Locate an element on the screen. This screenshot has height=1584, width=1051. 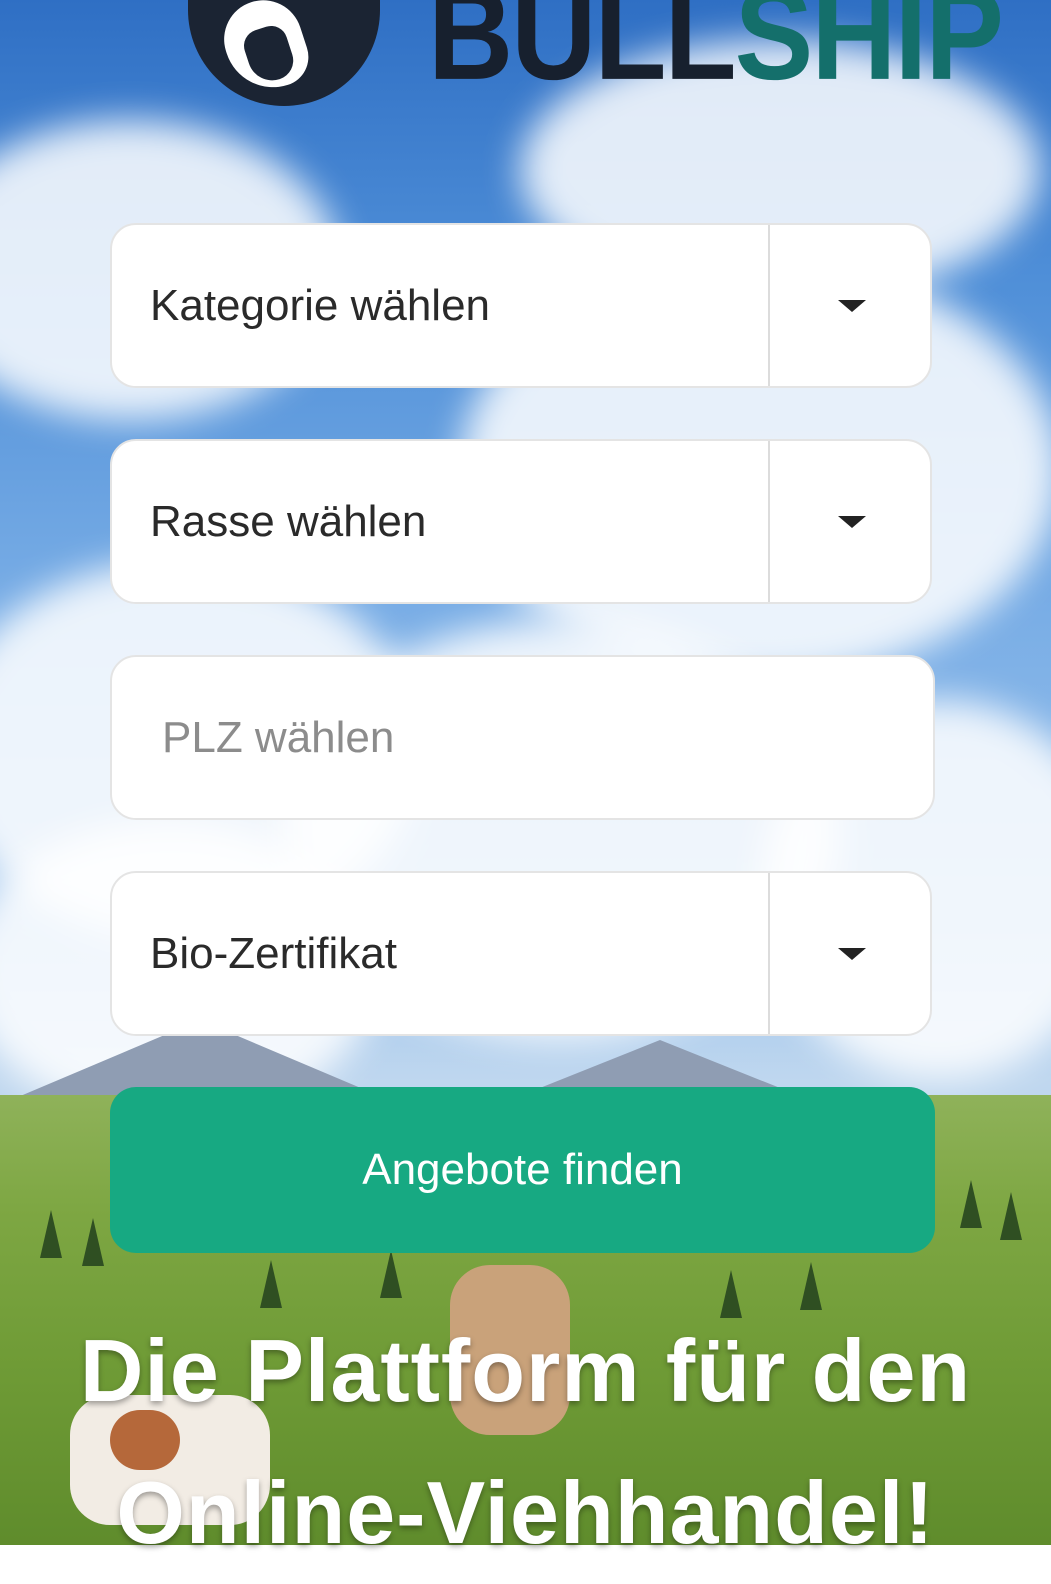
bull-head-icon is located at coordinates (284, 53).